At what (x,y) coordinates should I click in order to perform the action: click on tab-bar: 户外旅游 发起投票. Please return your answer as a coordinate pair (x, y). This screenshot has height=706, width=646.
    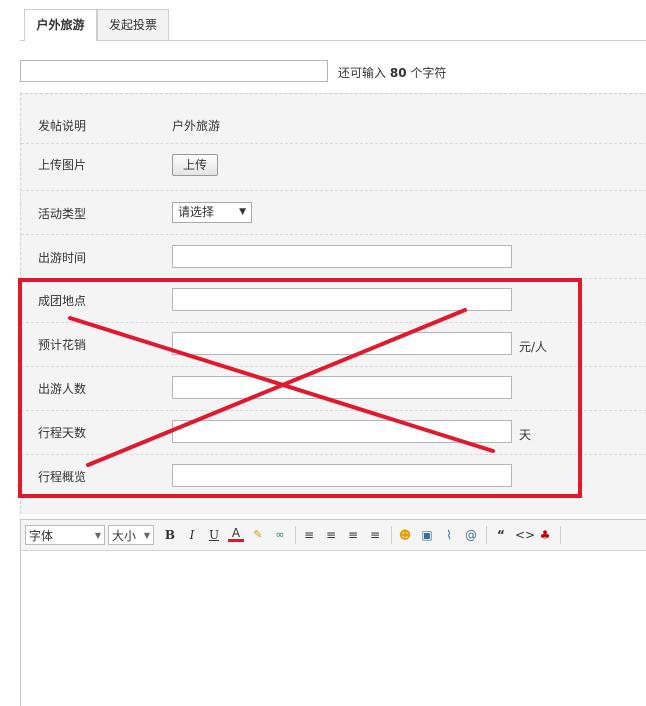
    Looking at the image, I should click on (333, 25).